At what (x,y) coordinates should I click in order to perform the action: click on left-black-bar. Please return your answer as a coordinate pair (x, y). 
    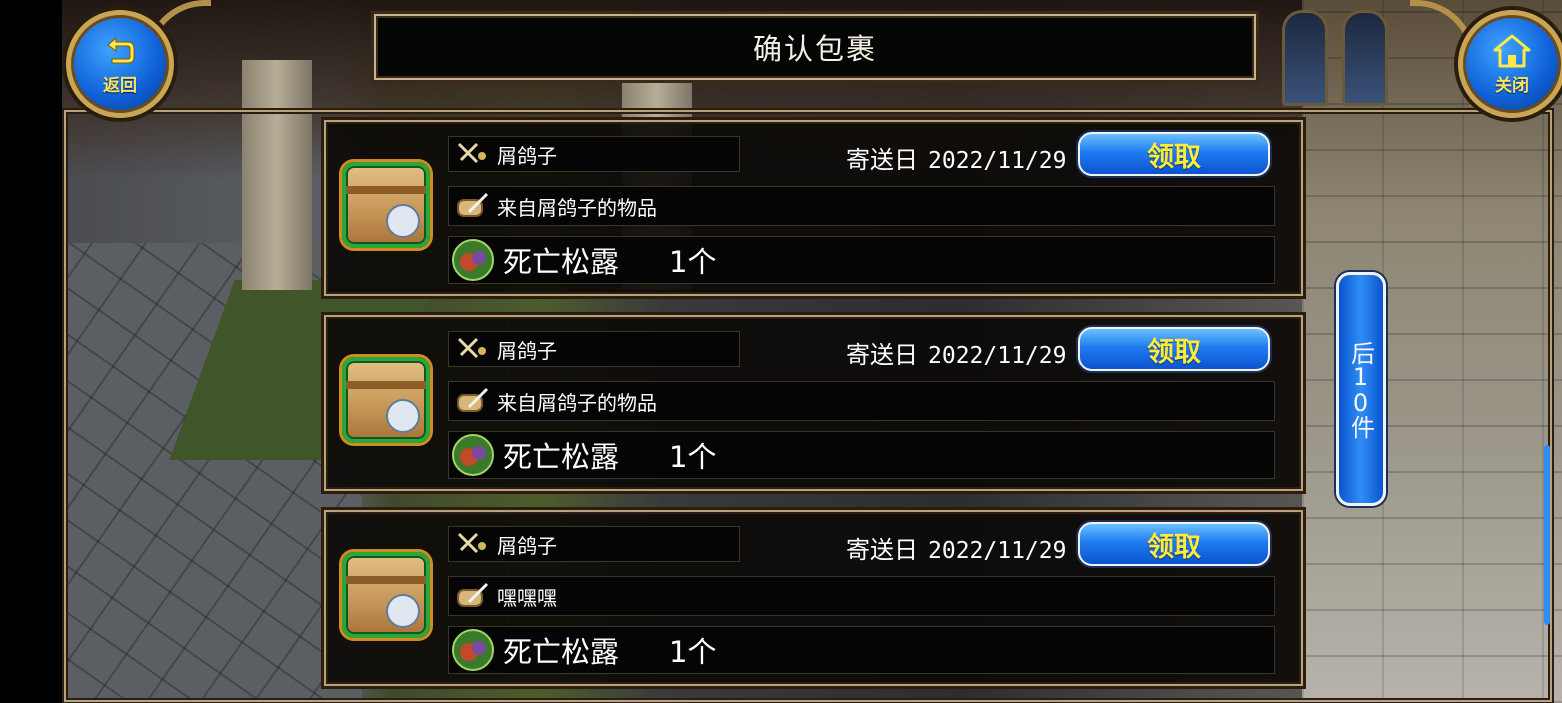
    Looking at the image, I should click on (31, 351).